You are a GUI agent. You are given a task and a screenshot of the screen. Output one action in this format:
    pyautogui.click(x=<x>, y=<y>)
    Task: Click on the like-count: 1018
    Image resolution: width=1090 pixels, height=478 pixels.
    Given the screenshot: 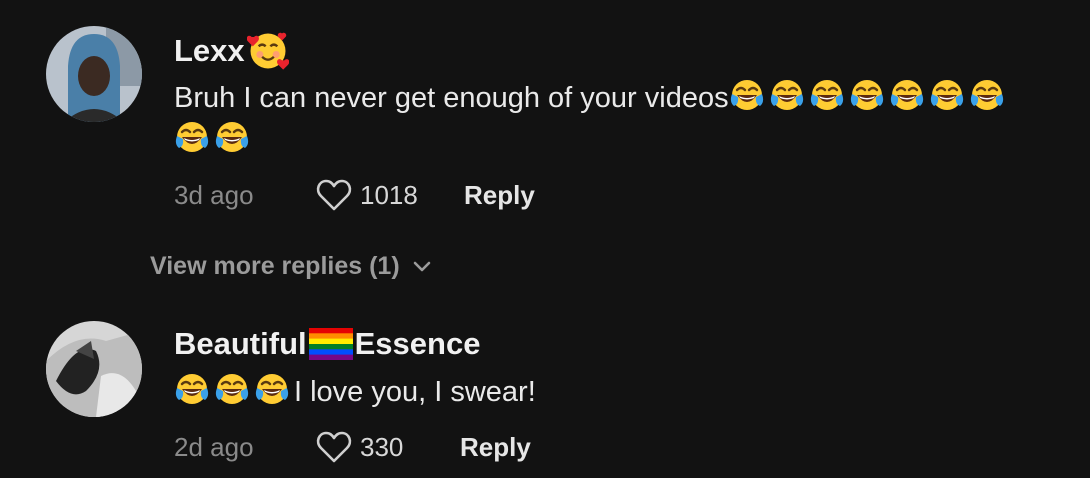 What is the action you would take?
    pyautogui.click(x=389, y=194)
    